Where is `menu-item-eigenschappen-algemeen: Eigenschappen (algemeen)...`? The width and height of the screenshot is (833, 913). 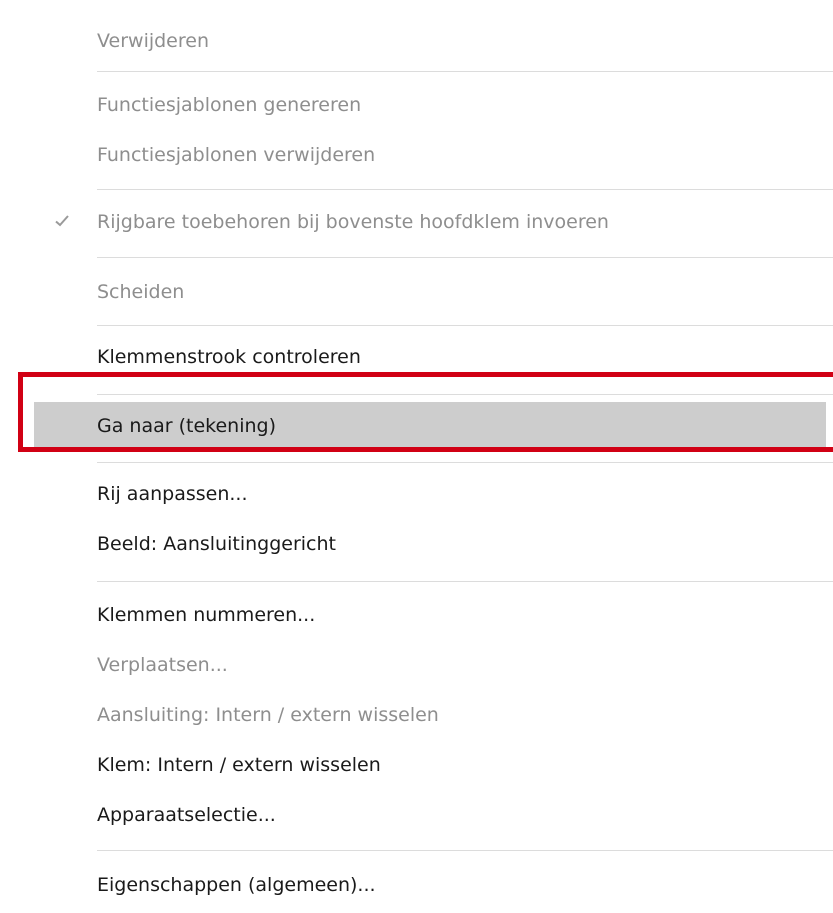 menu-item-eigenschappen-algemeen: Eigenschappen (algemeen)... is located at coordinates (465, 885).